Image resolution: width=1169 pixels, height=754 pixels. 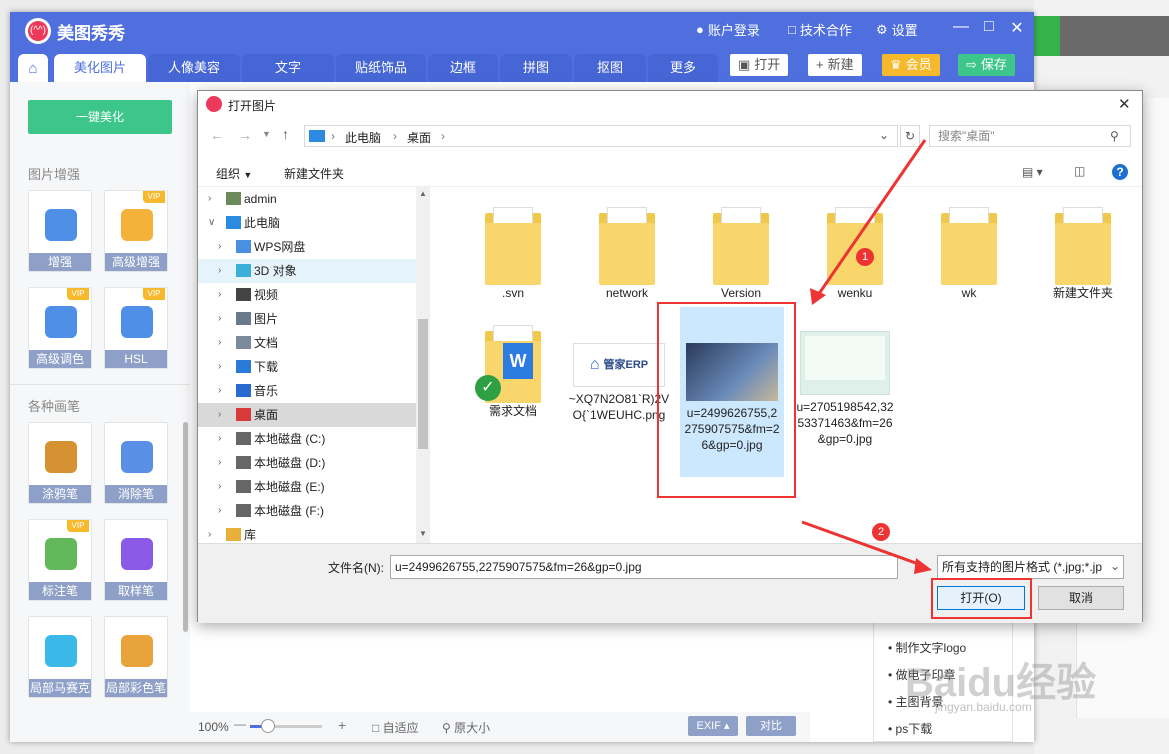 What do you see at coordinates (866, 356) in the screenshot?
I see `annotation-arrows` at bounding box center [866, 356].